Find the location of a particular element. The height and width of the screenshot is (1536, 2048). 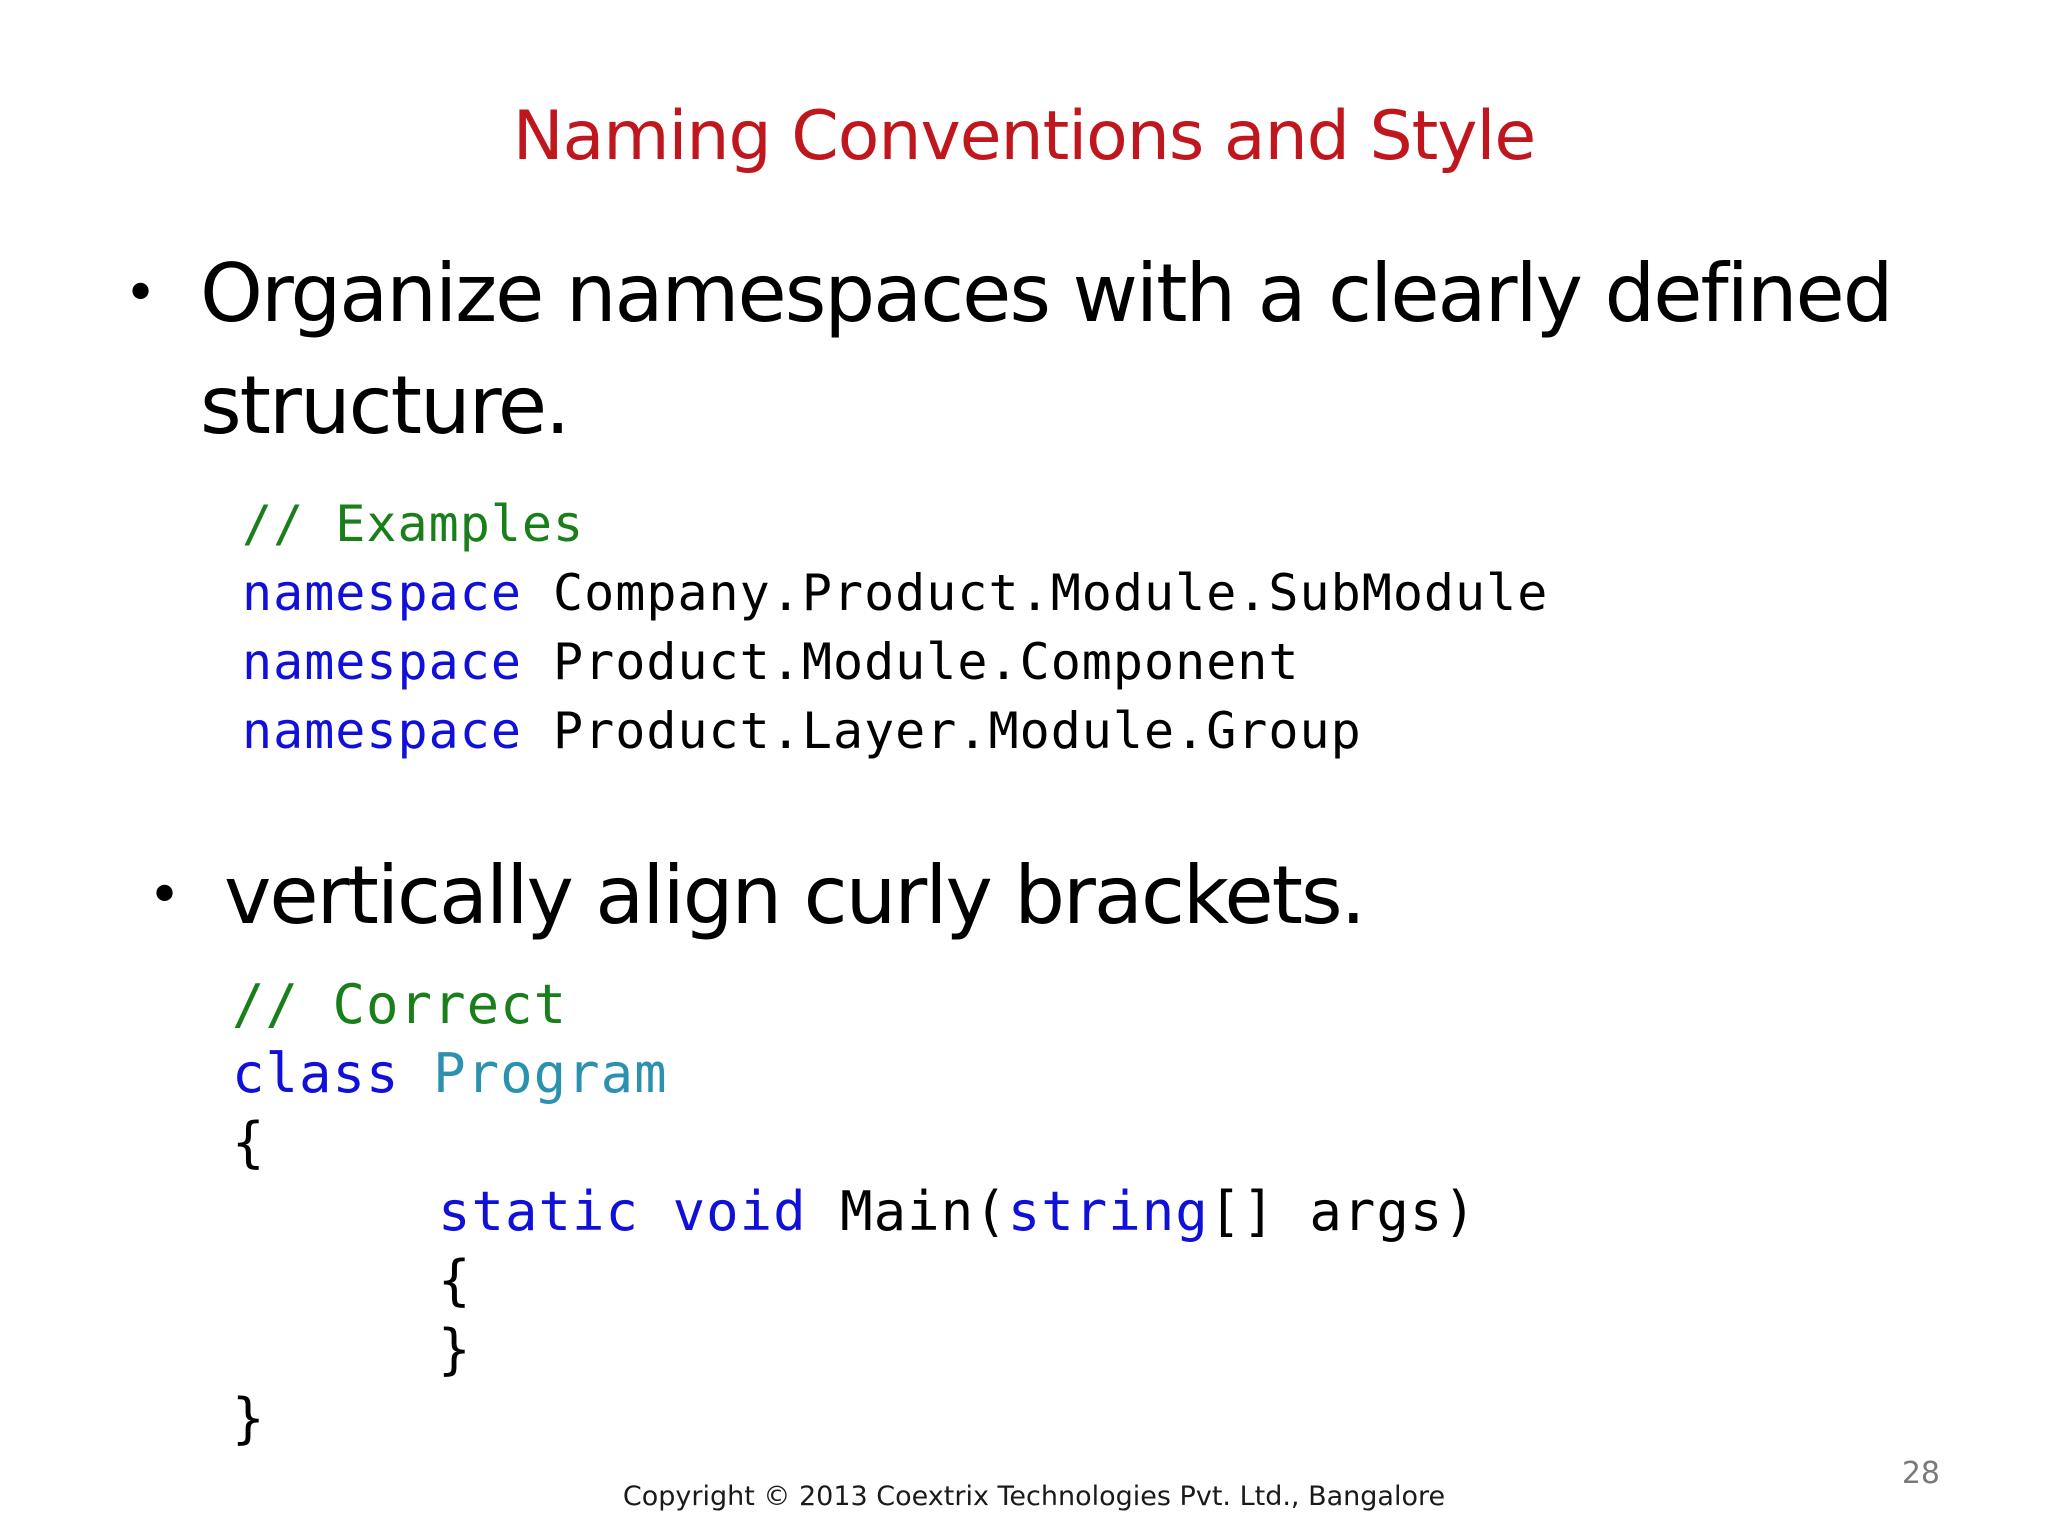

bullet-align-brackets: • vertically align curly brackets. is located at coordinates (986, 896).